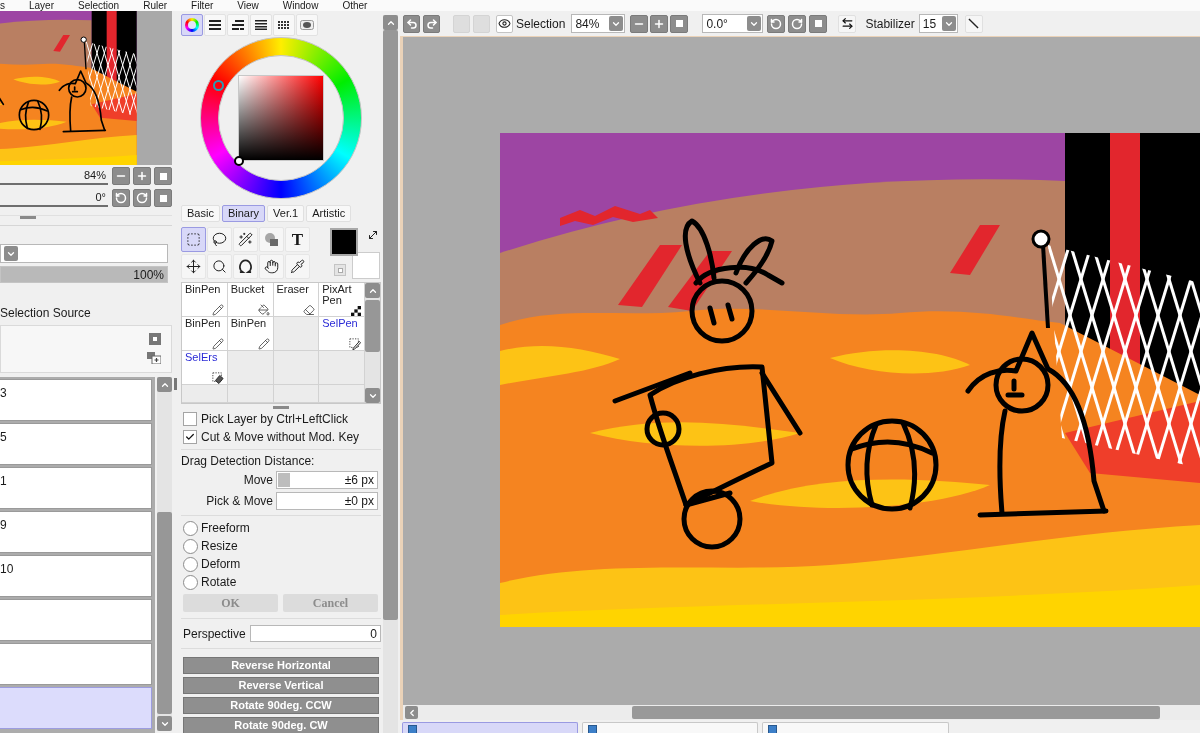 Image resolution: width=1200 pixels, height=733 pixels. I want to click on menu-item: Selection, so click(99, 5).